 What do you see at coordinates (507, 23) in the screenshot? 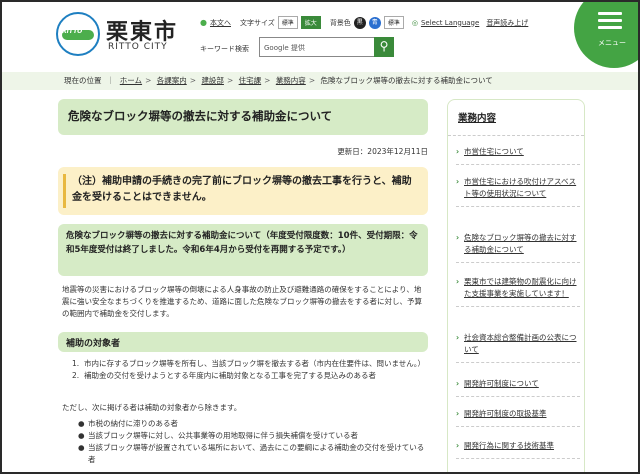
I see `read-aloud-link: 音声読み上げ` at bounding box center [507, 23].